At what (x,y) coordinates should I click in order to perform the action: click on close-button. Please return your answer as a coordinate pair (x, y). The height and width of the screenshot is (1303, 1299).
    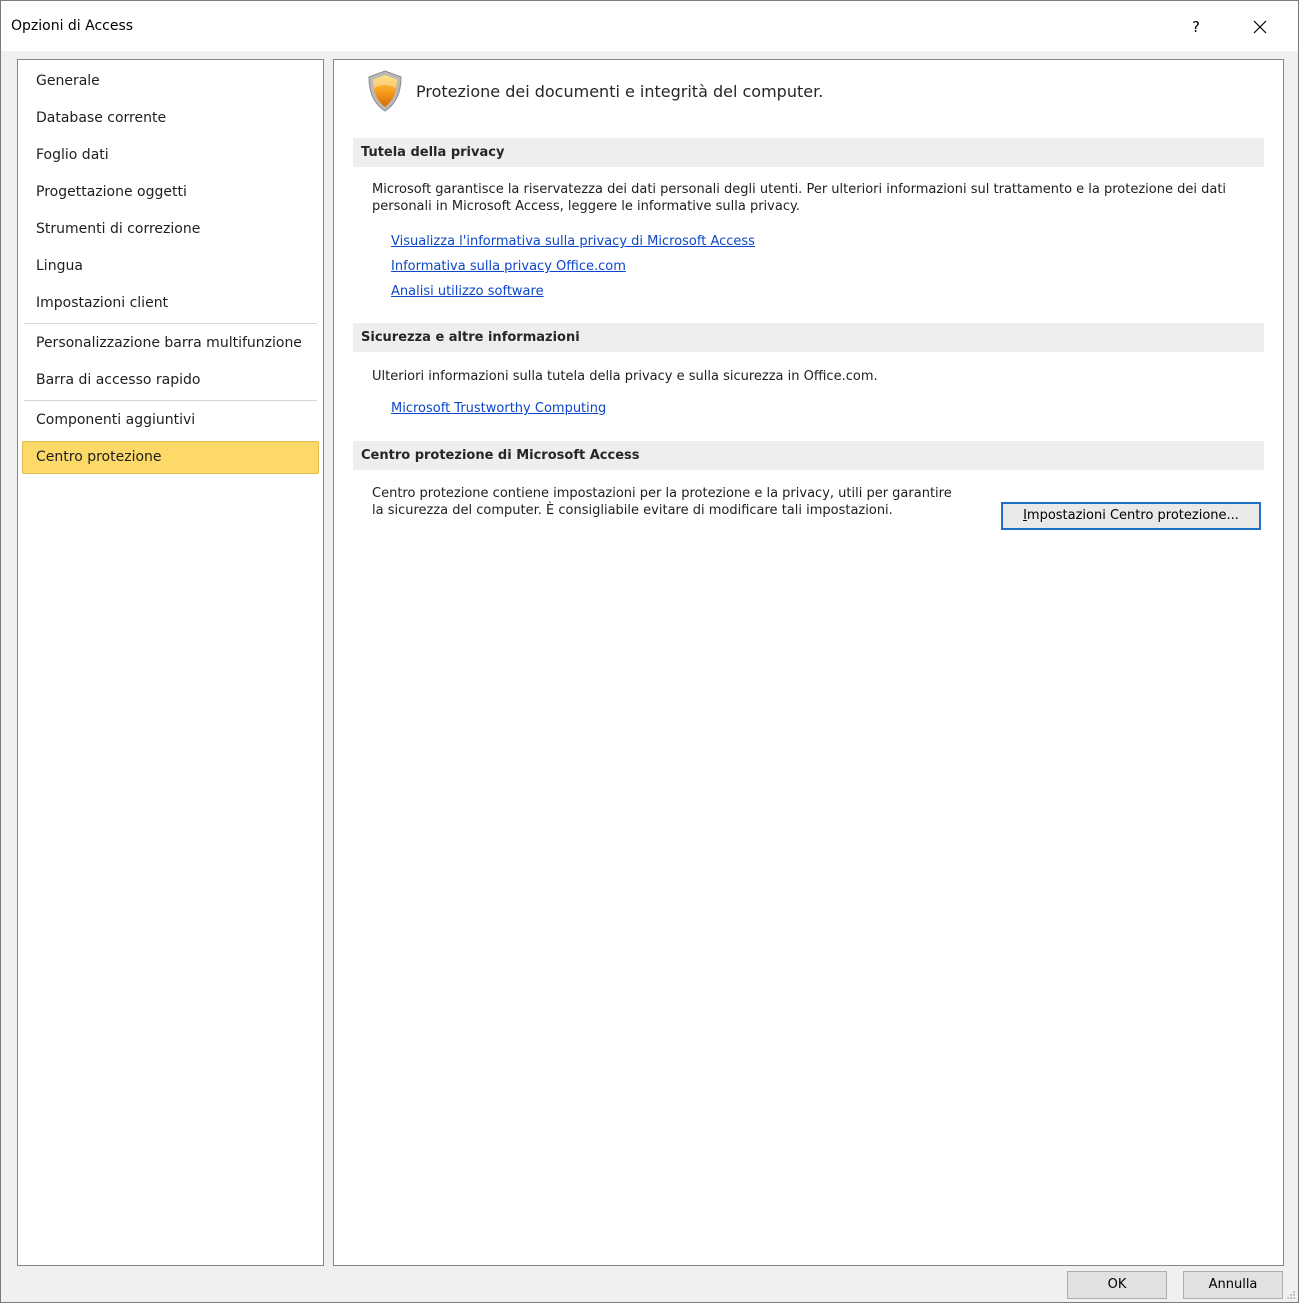
    Looking at the image, I should click on (1260, 27).